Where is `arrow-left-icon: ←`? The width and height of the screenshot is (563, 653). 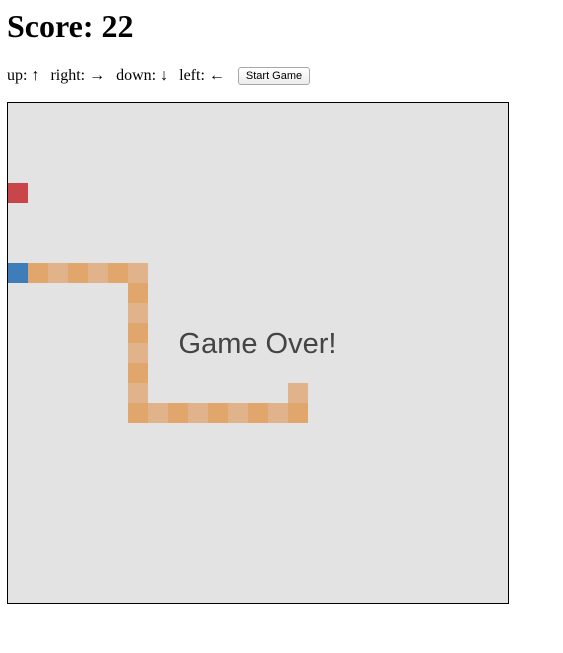 arrow-left-icon: ← is located at coordinates (216, 75).